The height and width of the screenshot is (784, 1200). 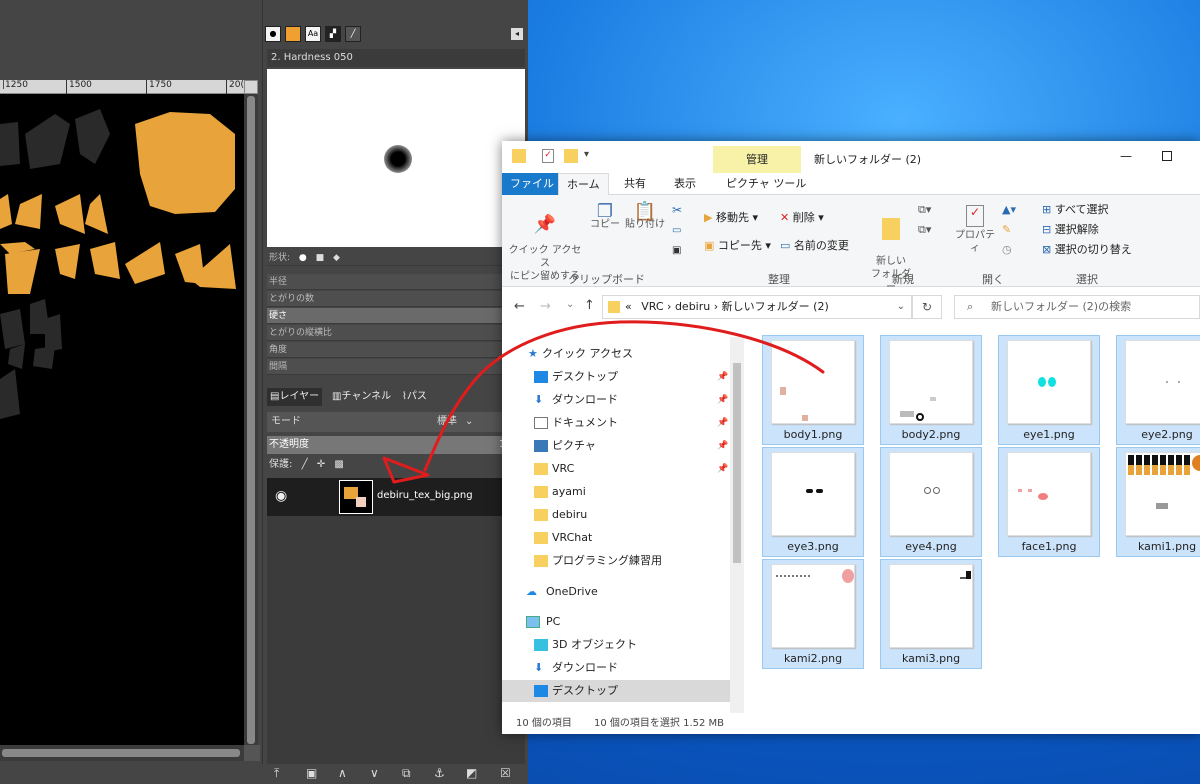 I want to click on move-to-button: ▶ 移動先 ▾, so click(x=731, y=218).